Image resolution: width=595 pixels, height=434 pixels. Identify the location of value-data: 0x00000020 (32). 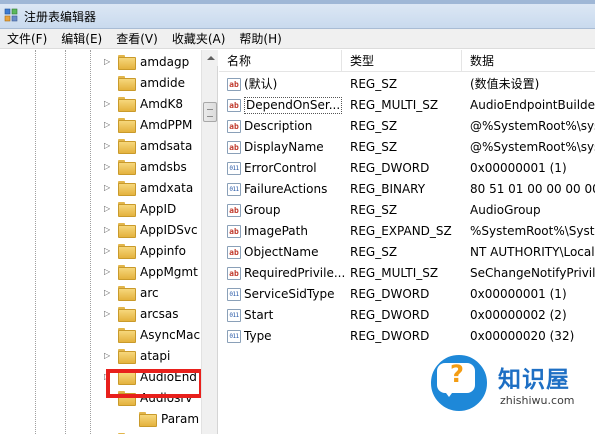
(522, 336).